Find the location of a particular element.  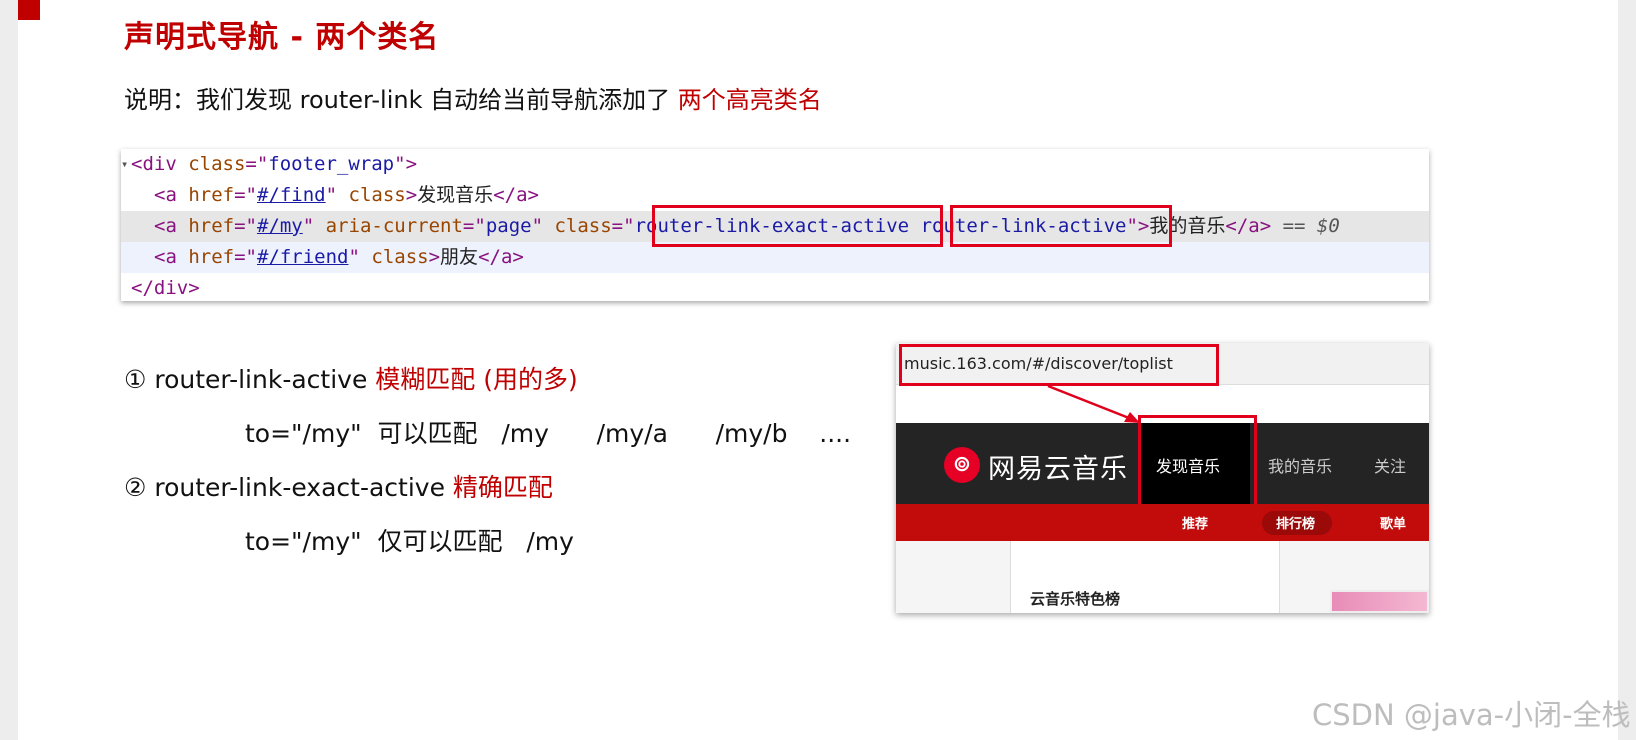

pointer-arrow-icon is located at coordinates (1093, 403).